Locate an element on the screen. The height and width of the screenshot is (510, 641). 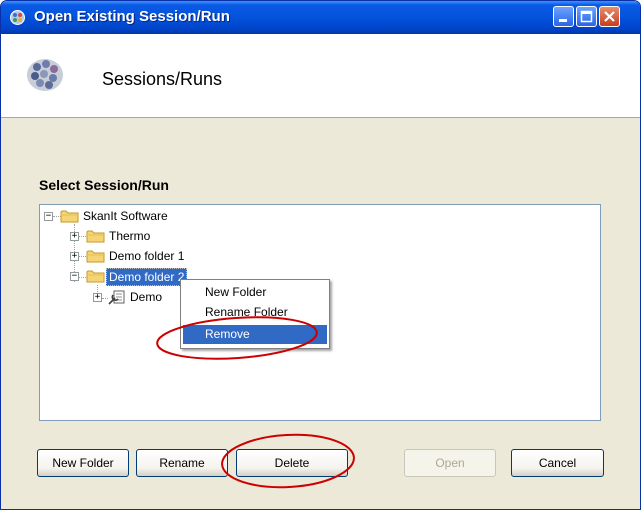
app-icon is located at coordinates (17, 17).